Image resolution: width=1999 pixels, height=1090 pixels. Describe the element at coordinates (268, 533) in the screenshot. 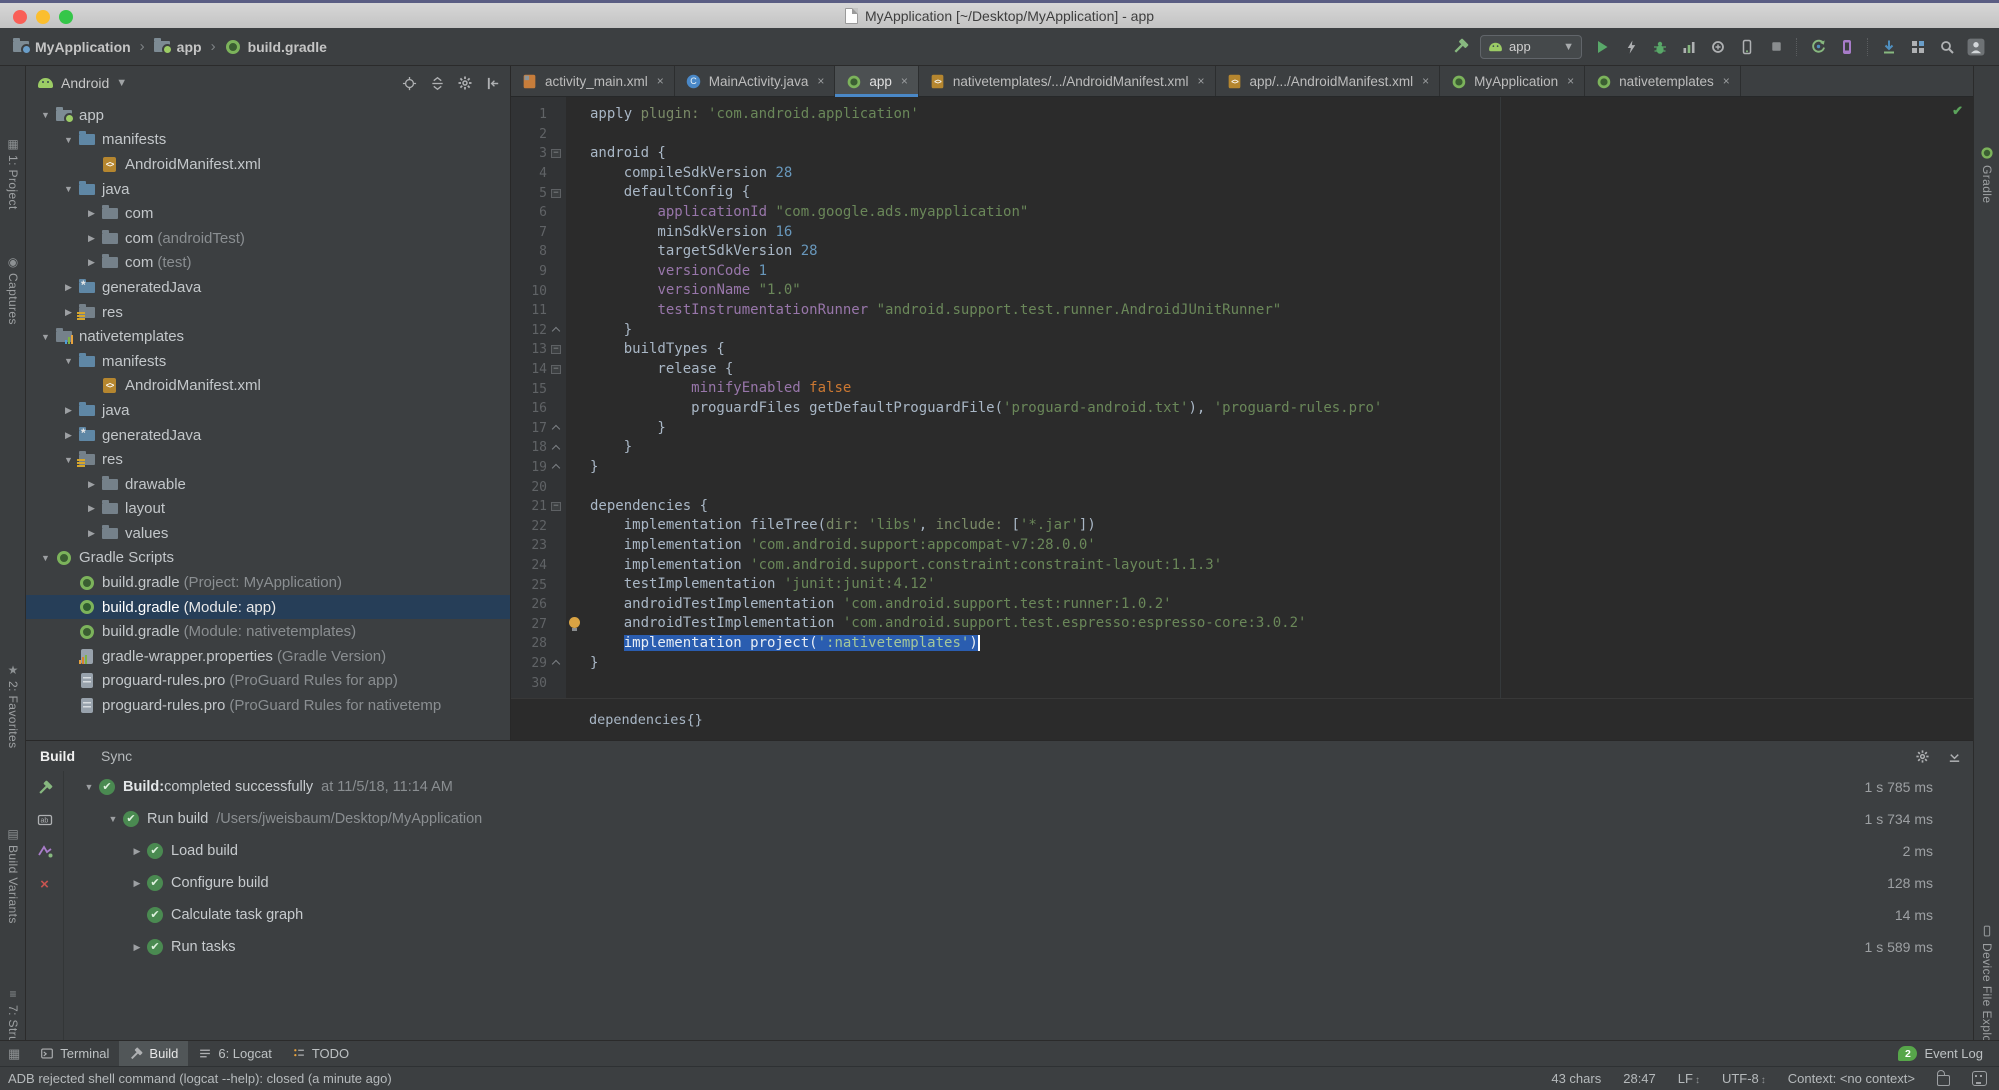

I see `tree-item: ▶ values` at that location.